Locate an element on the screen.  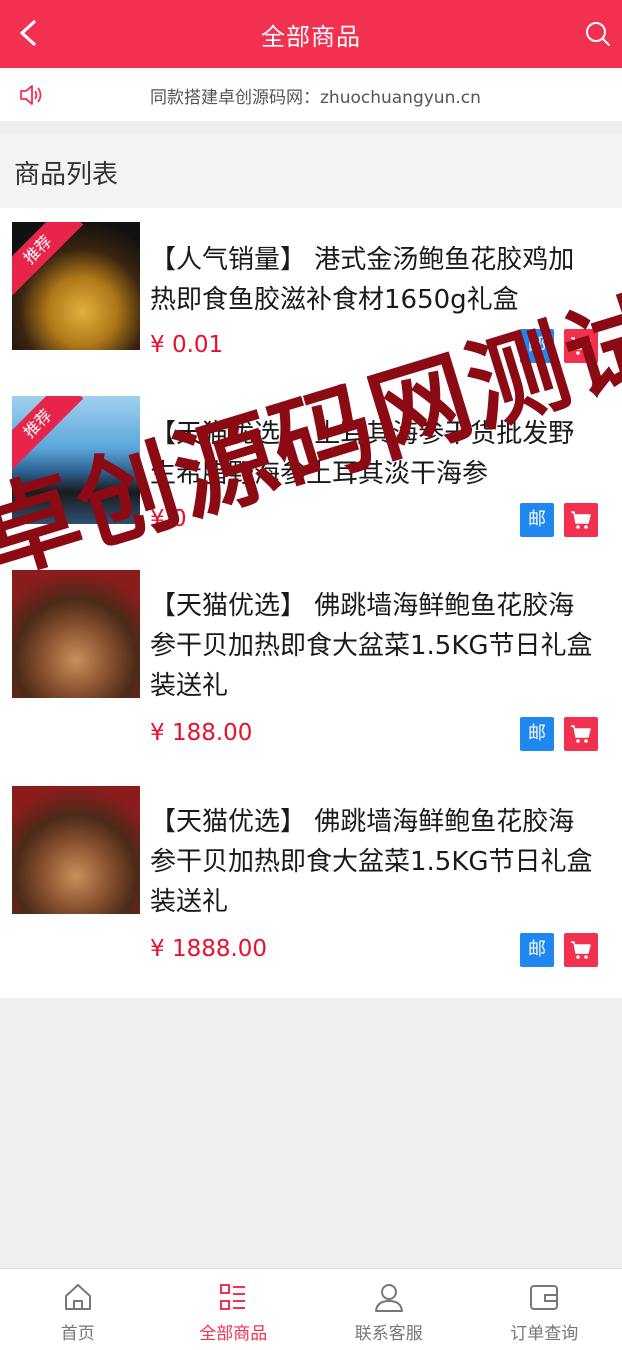
tab-all-products: 全部商品 is located at coordinates (234, 1309).